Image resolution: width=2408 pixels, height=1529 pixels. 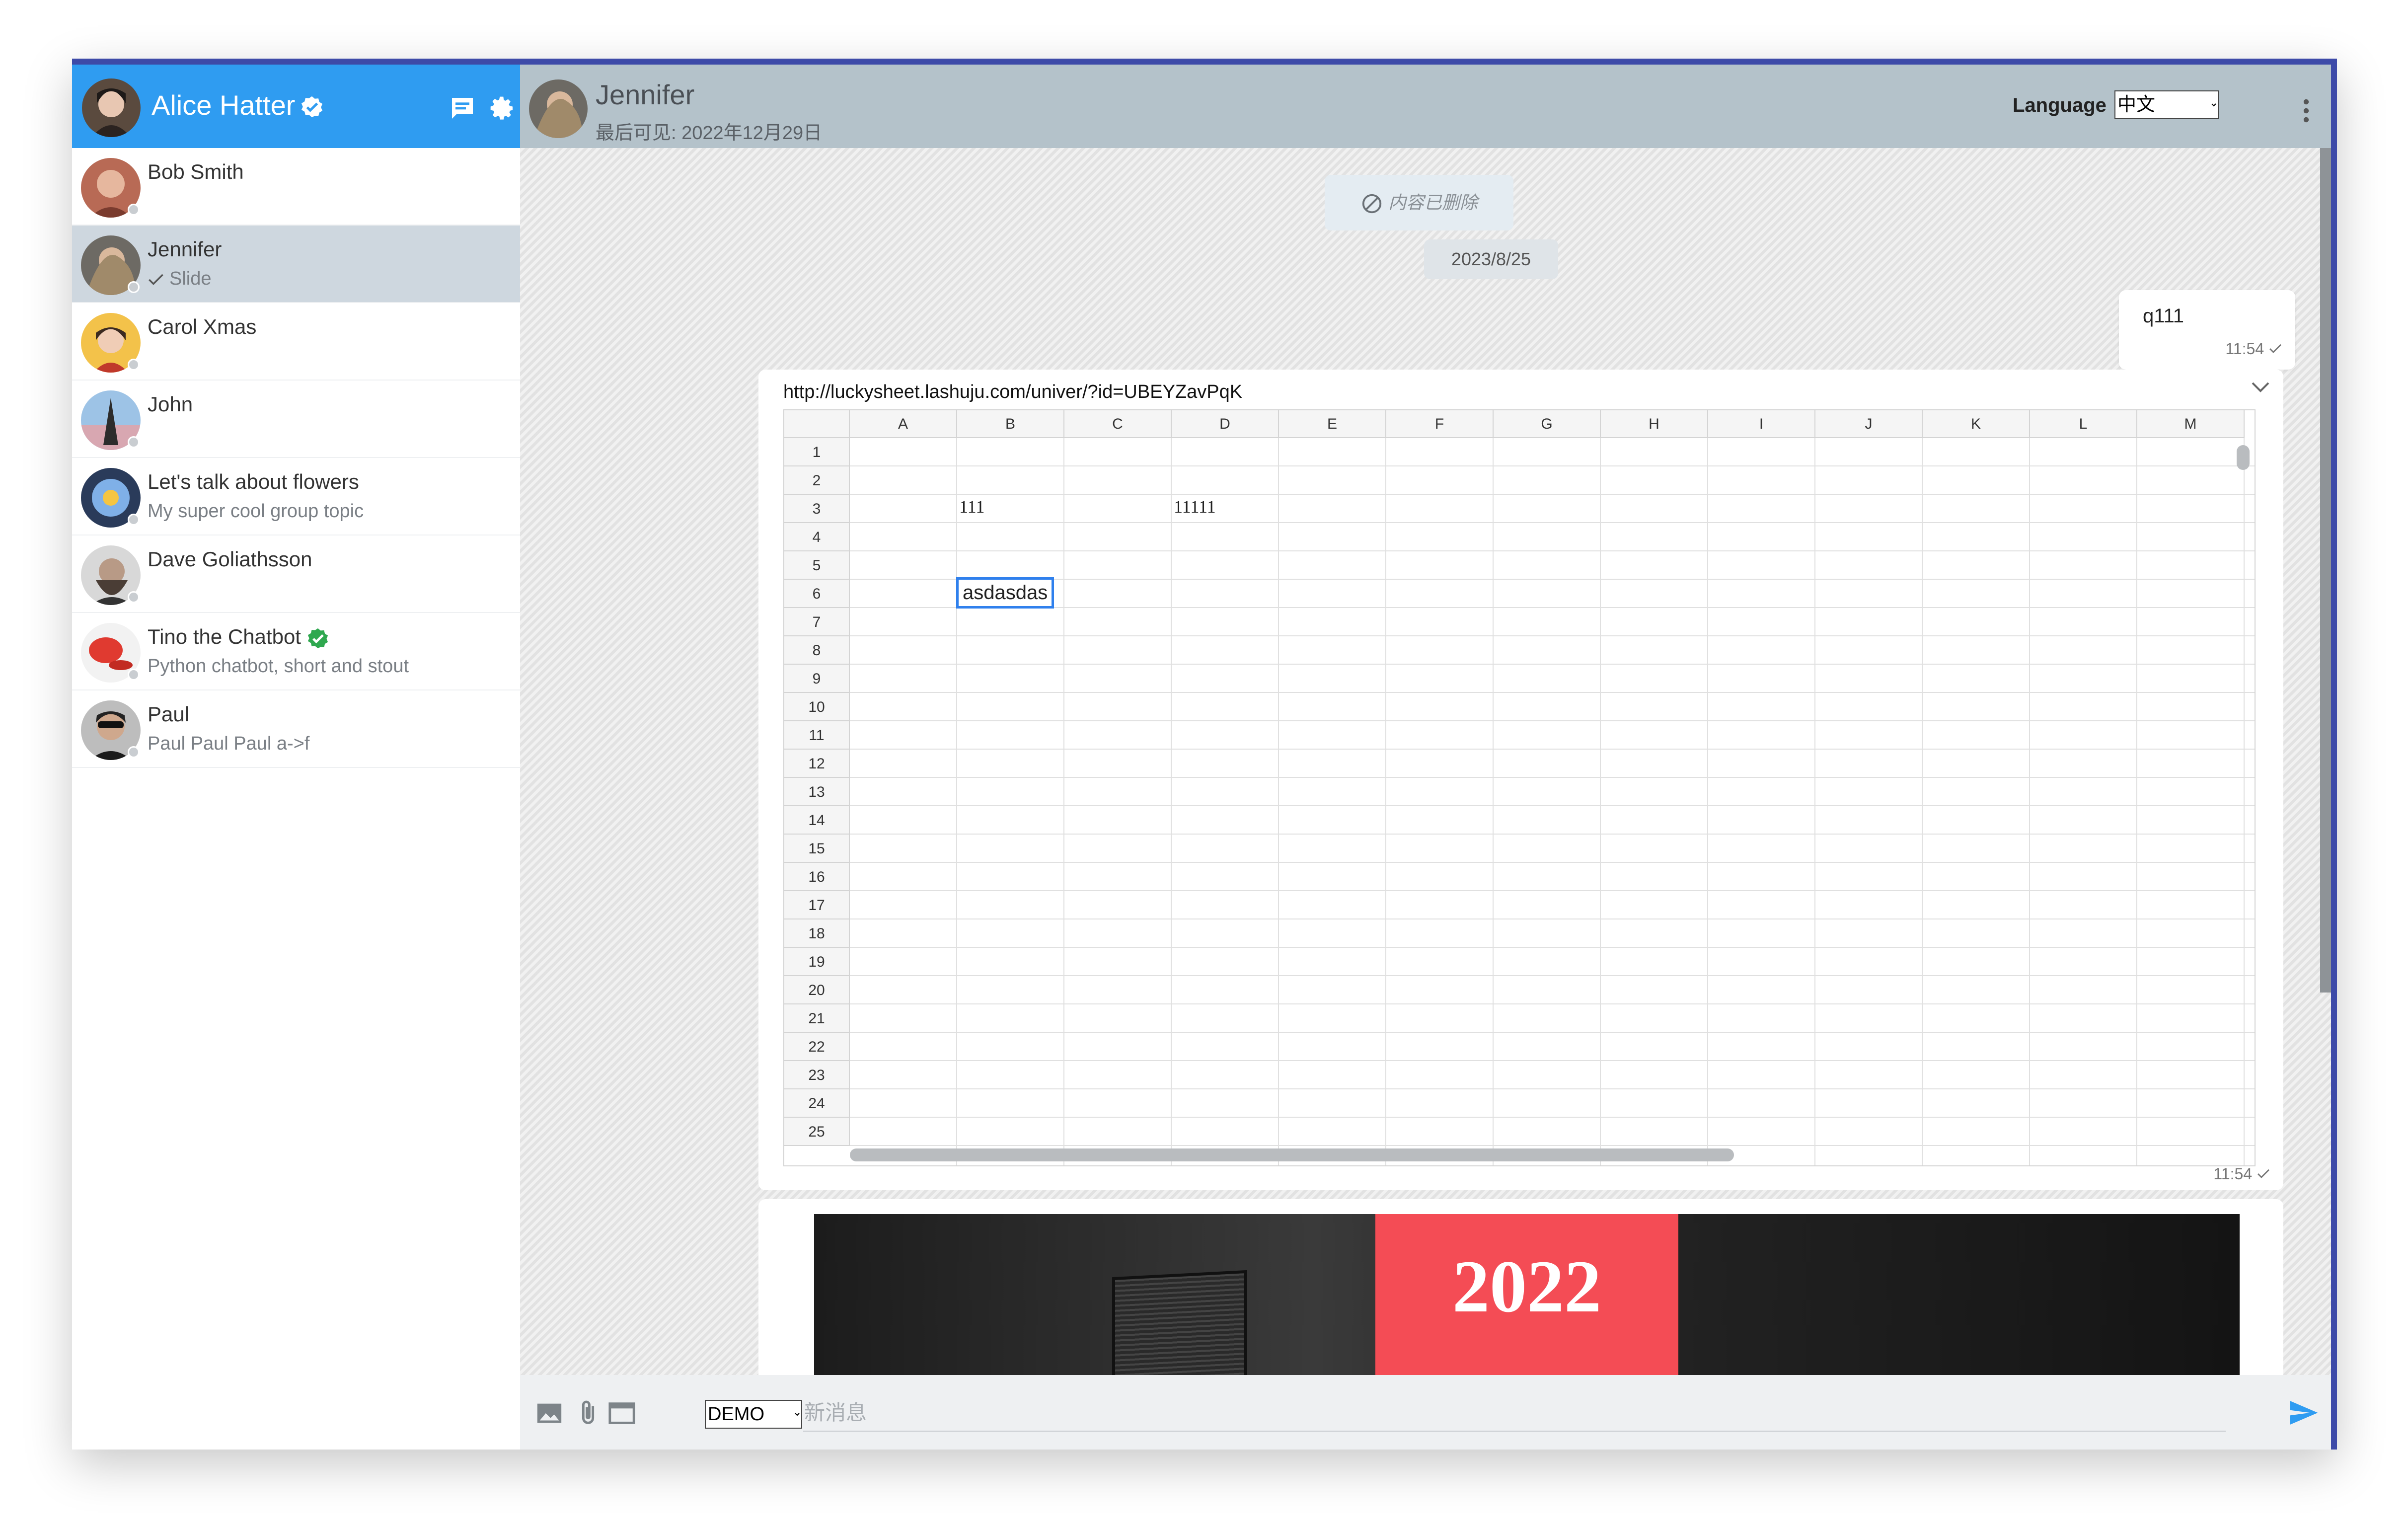 What do you see at coordinates (1005, 593) in the screenshot?
I see `cell-b6-editor: asdasdas` at bounding box center [1005, 593].